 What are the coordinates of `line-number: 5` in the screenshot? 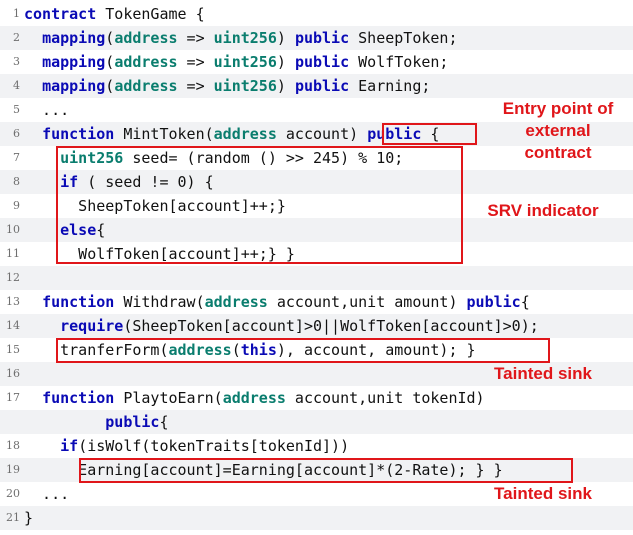 It's located at (16, 109).